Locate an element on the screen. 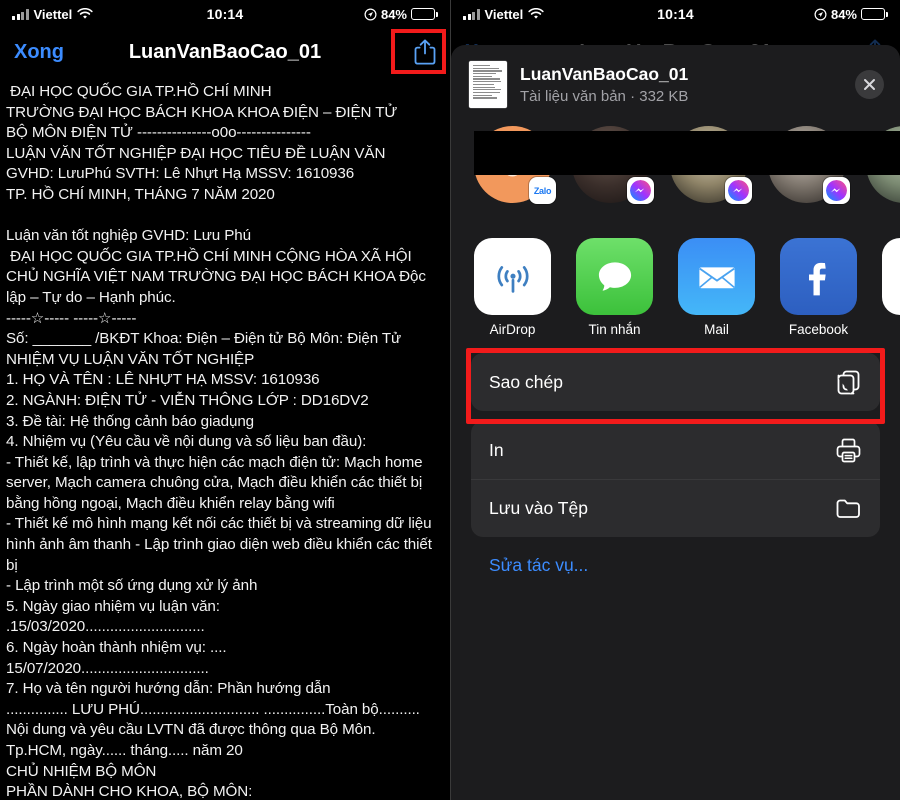 The image size is (900, 800). airdrop-icon is located at coordinates (512, 276).